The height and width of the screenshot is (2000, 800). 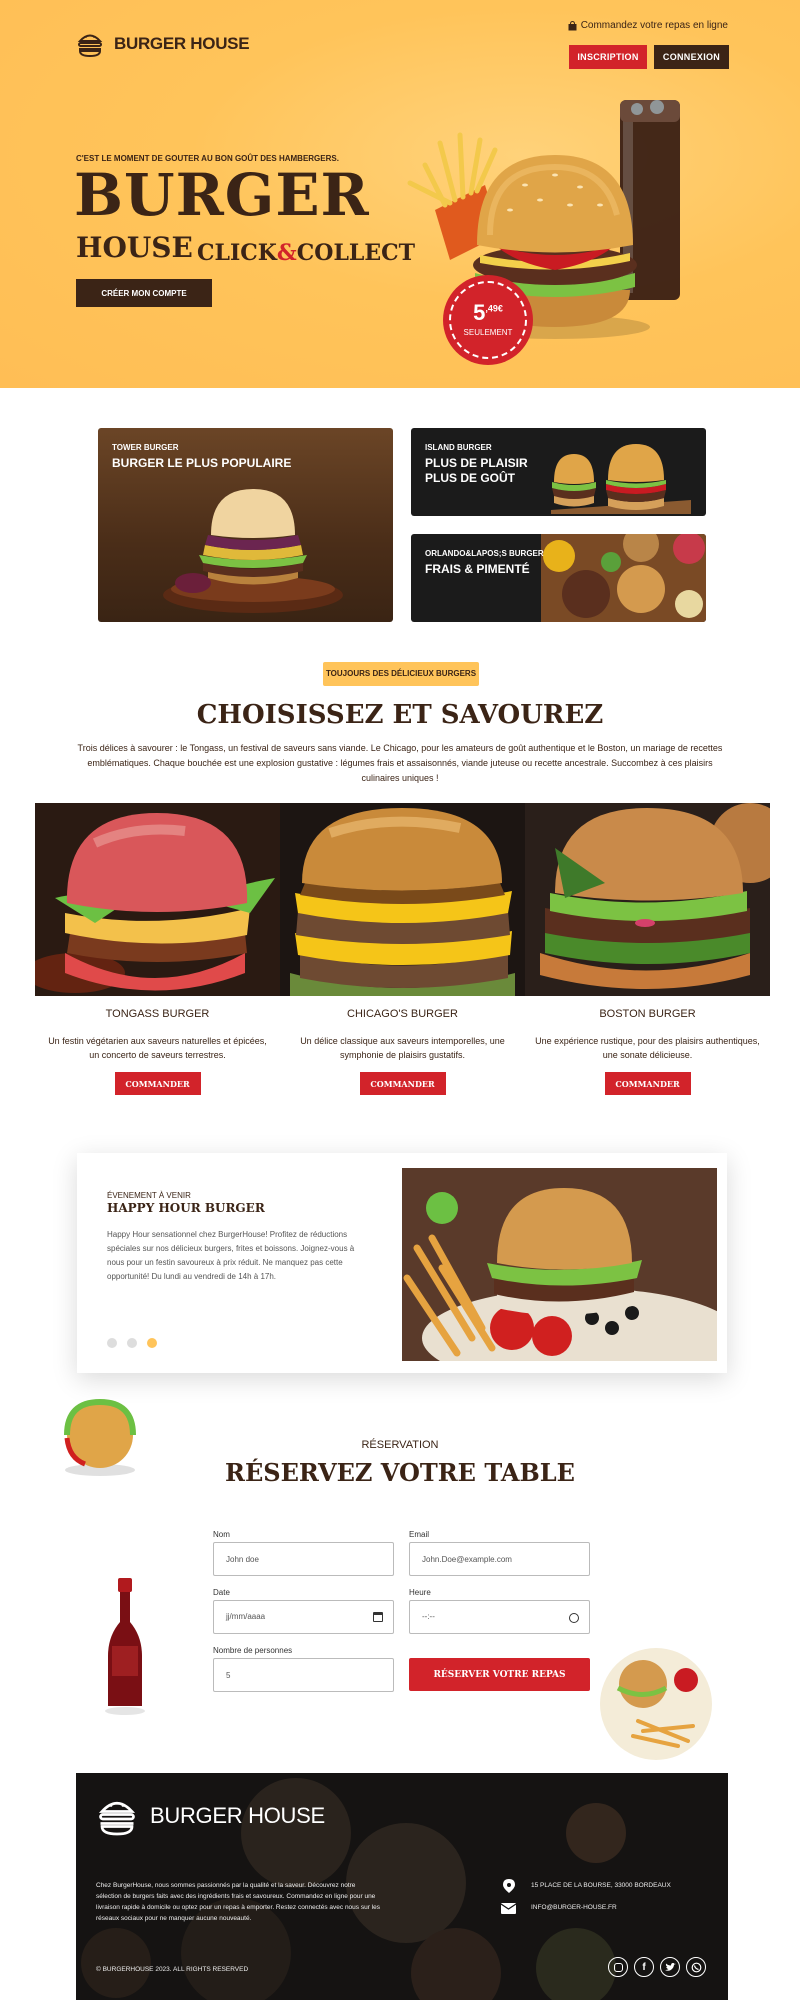 What do you see at coordinates (172, 1969) in the screenshot?
I see `footer-copyright: © BURGERHOUSE 2023. ALL RIGHTS RESERVED` at bounding box center [172, 1969].